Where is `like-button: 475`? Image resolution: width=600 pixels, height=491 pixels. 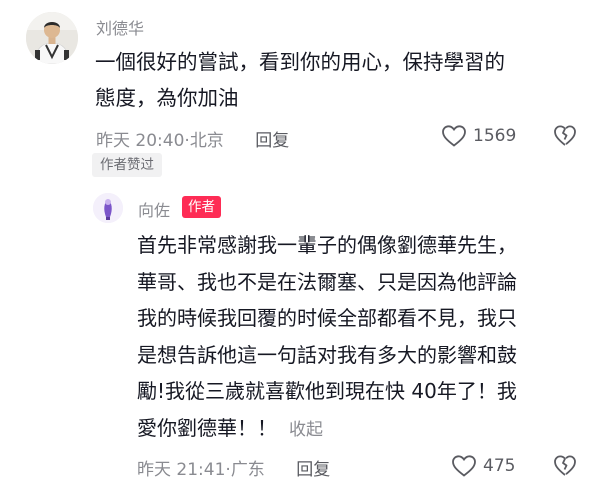
like-button: 475 is located at coordinates (483, 466).